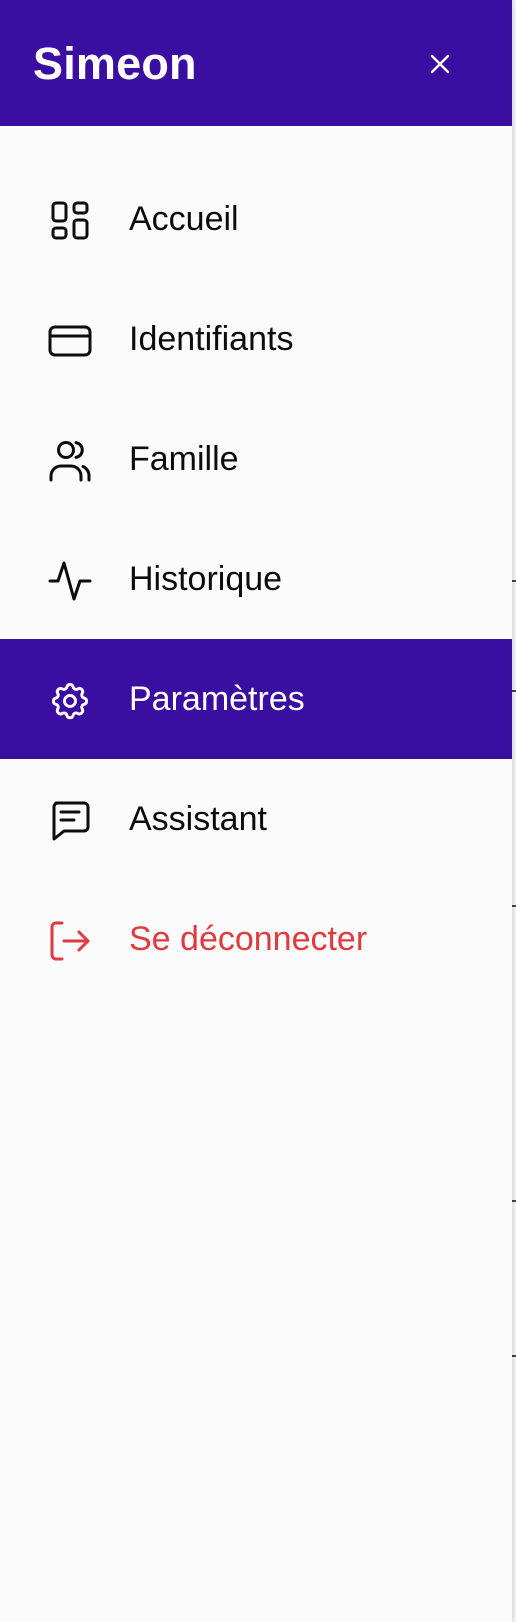  Describe the element at coordinates (70, 461) in the screenshot. I see `users-icon` at that location.